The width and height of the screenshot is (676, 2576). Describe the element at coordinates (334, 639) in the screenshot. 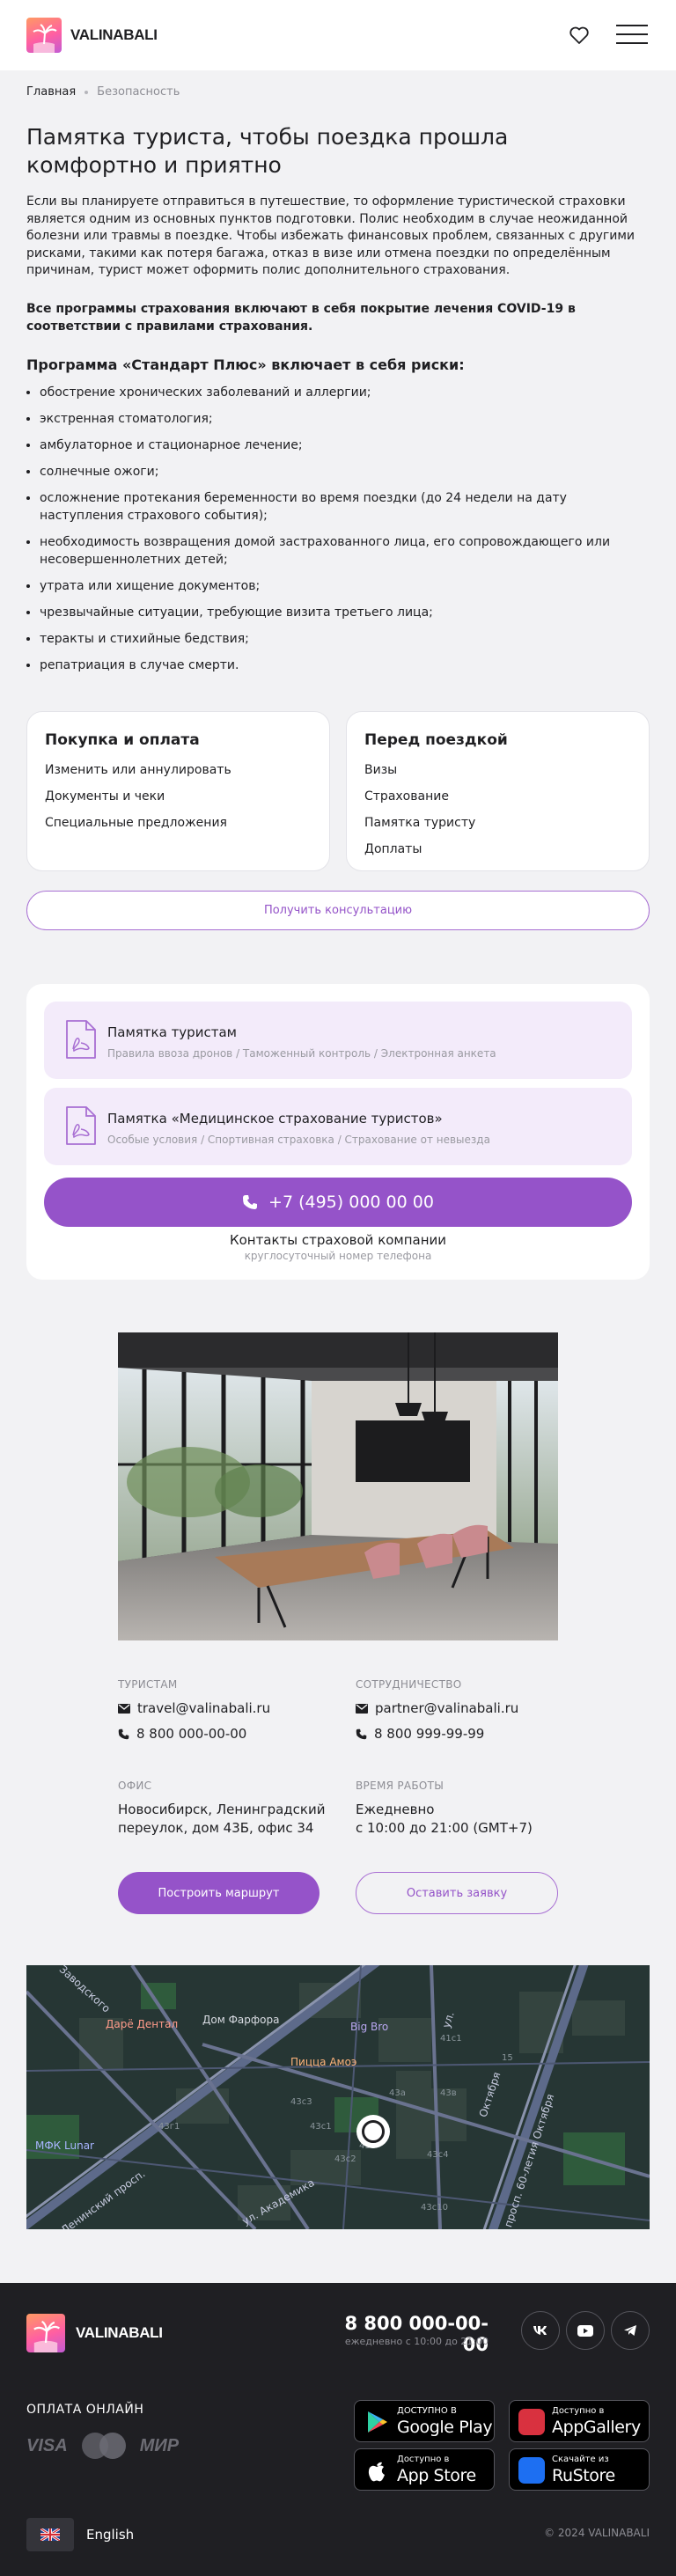

I see `list-item: теракты и стихийные бедствия;` at that location.